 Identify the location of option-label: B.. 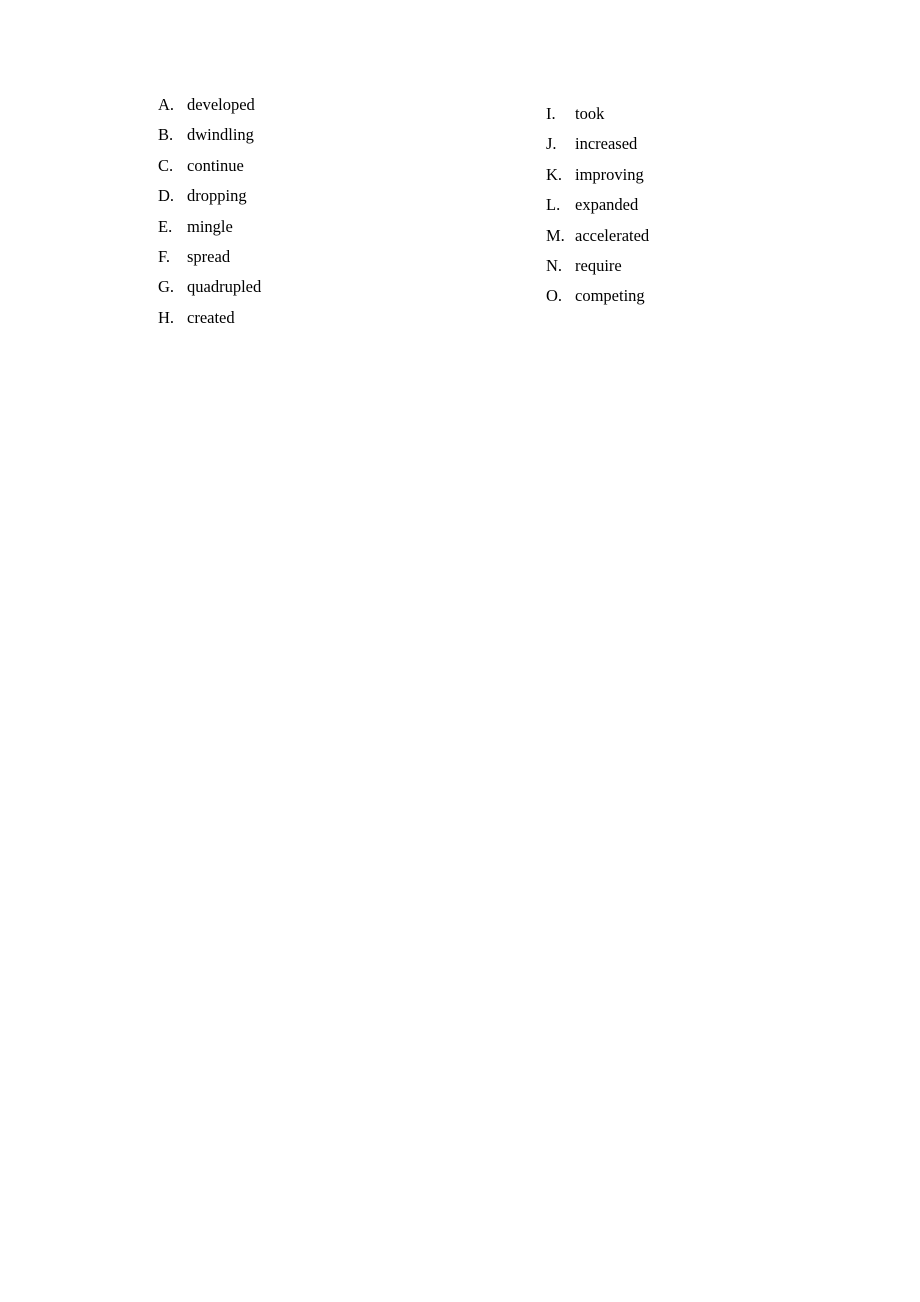
(166, 135).